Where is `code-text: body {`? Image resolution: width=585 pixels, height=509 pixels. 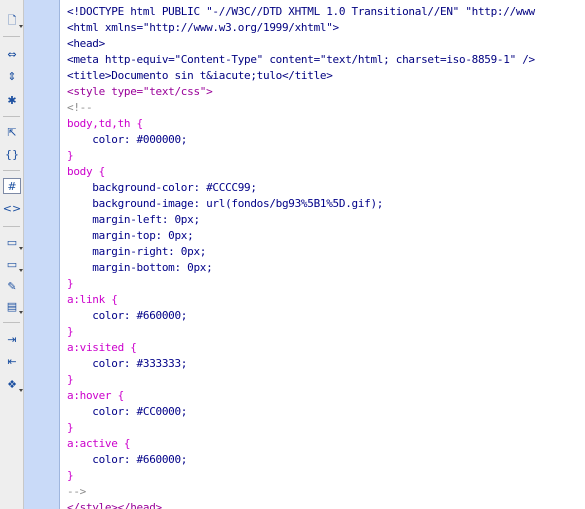 code-text: body { is located at coordinates (86, 171).